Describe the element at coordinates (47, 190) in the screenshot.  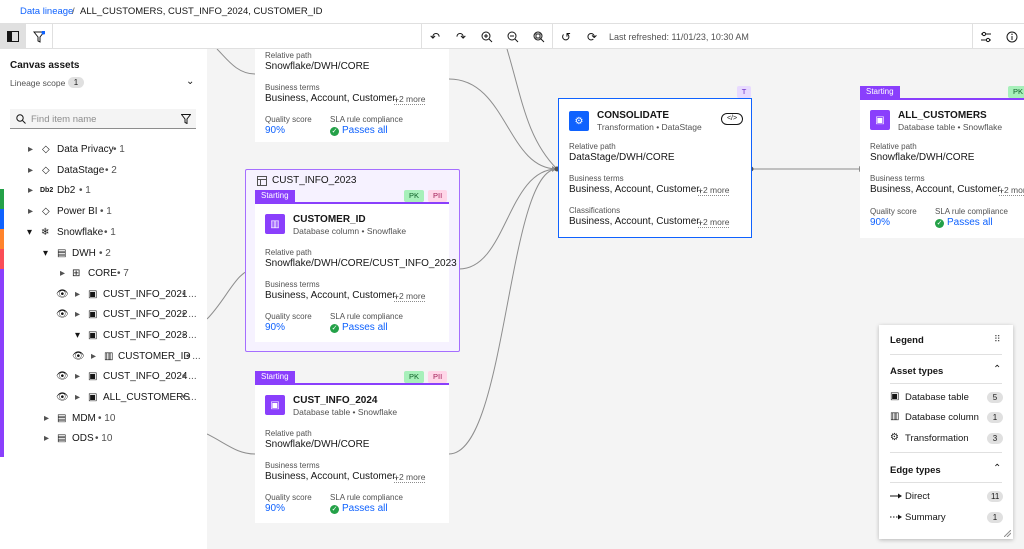
I see `db2-icon: Db2` at that location.